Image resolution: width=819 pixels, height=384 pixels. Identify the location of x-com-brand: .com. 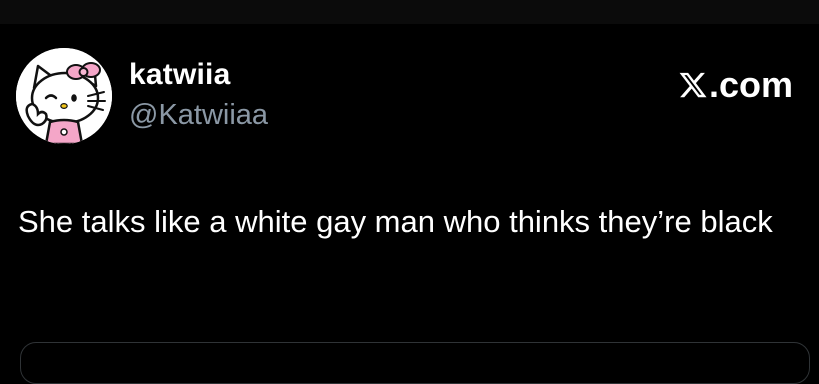
(735, 85).